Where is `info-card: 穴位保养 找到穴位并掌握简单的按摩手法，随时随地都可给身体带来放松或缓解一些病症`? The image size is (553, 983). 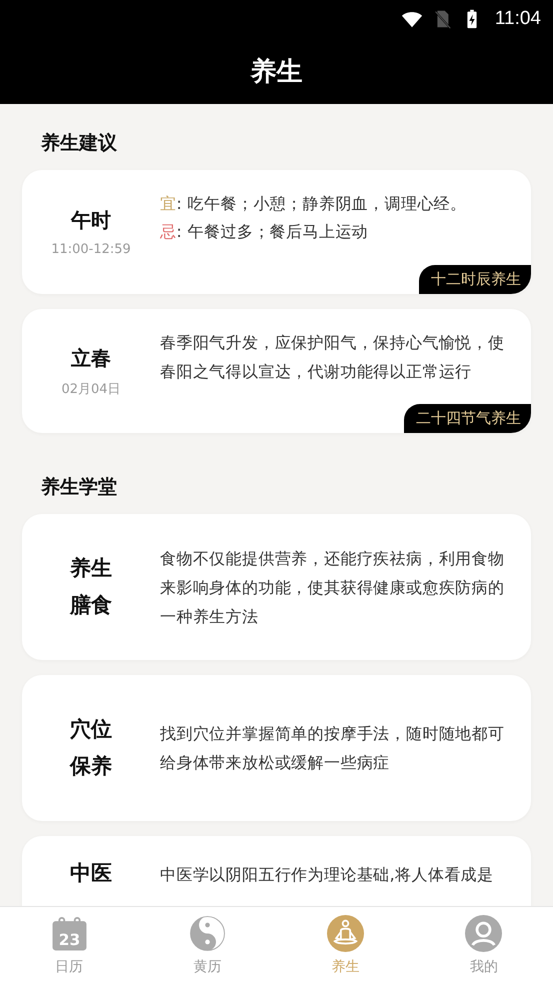
info-card: 穴位保养 找到穴位并掌握简单的按摩手法，随时随地都可给身体带来放松或缓解一些病症 is located at coordinates (276, 748).